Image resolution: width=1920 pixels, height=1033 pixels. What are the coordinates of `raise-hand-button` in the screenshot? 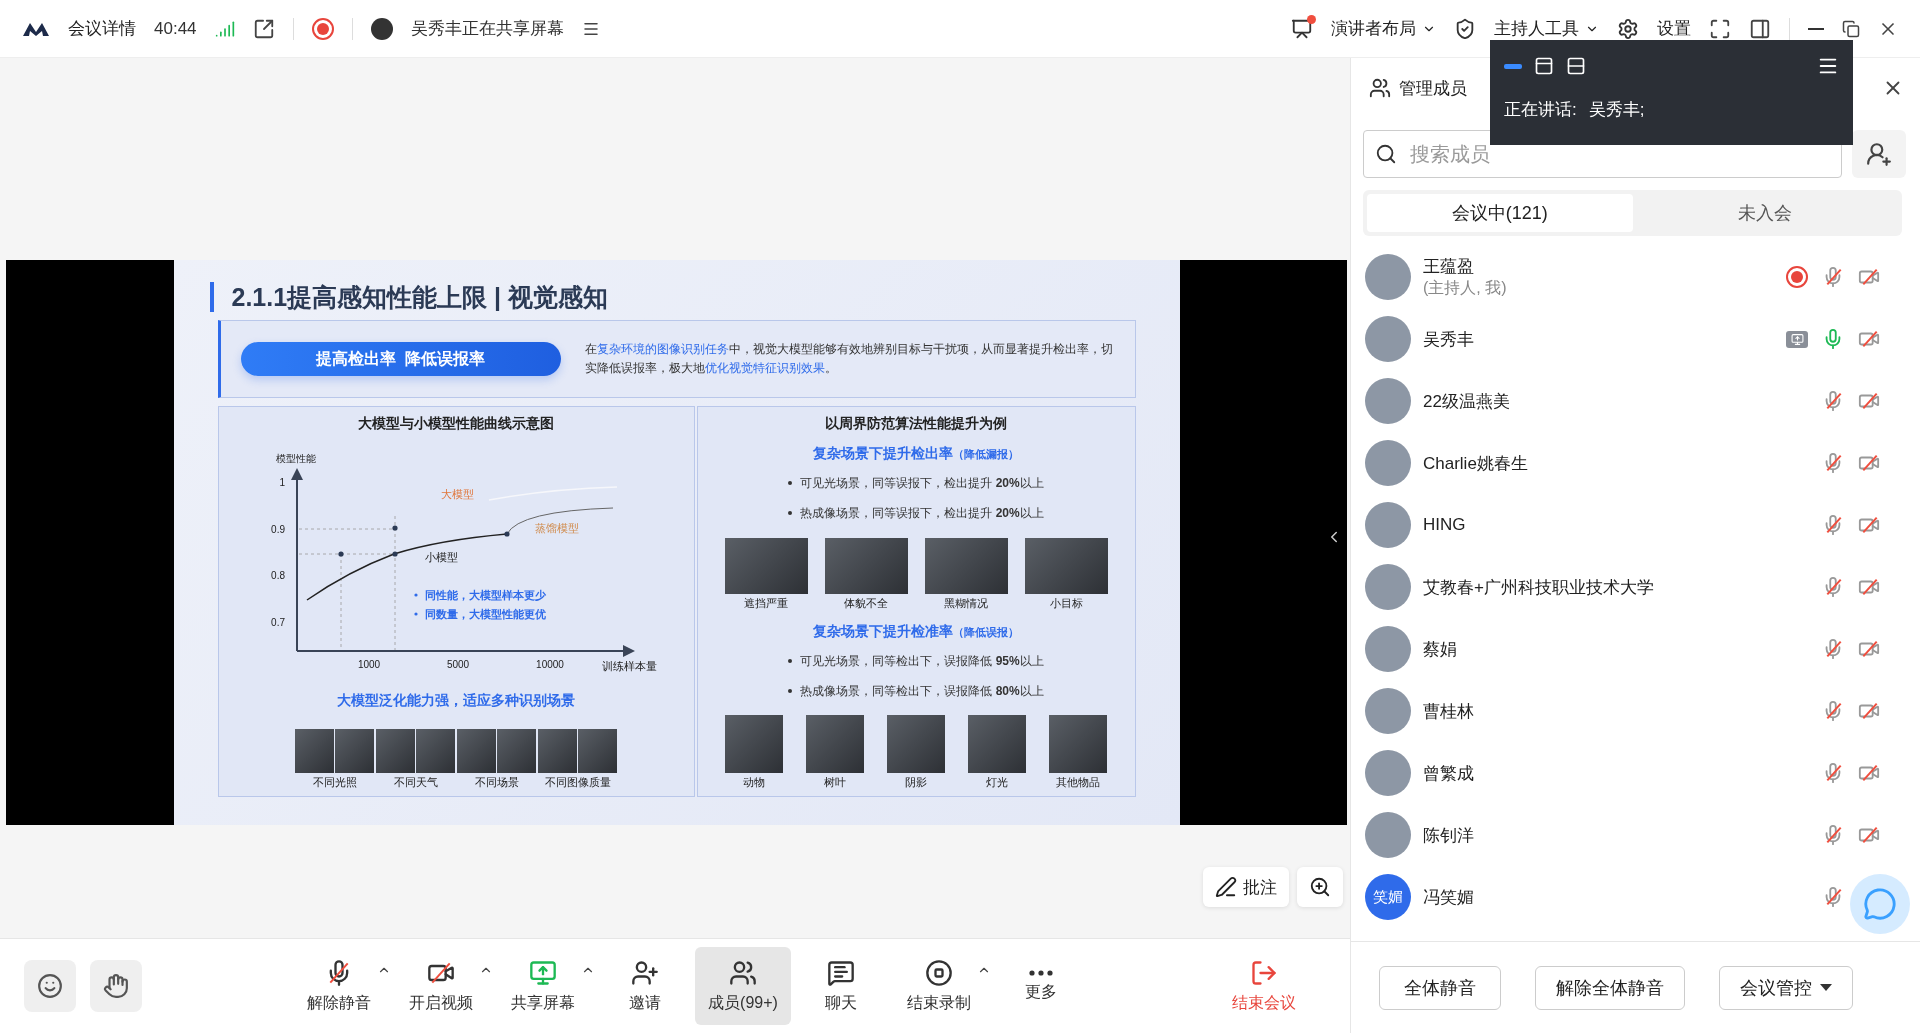 It's located at (116, 986).